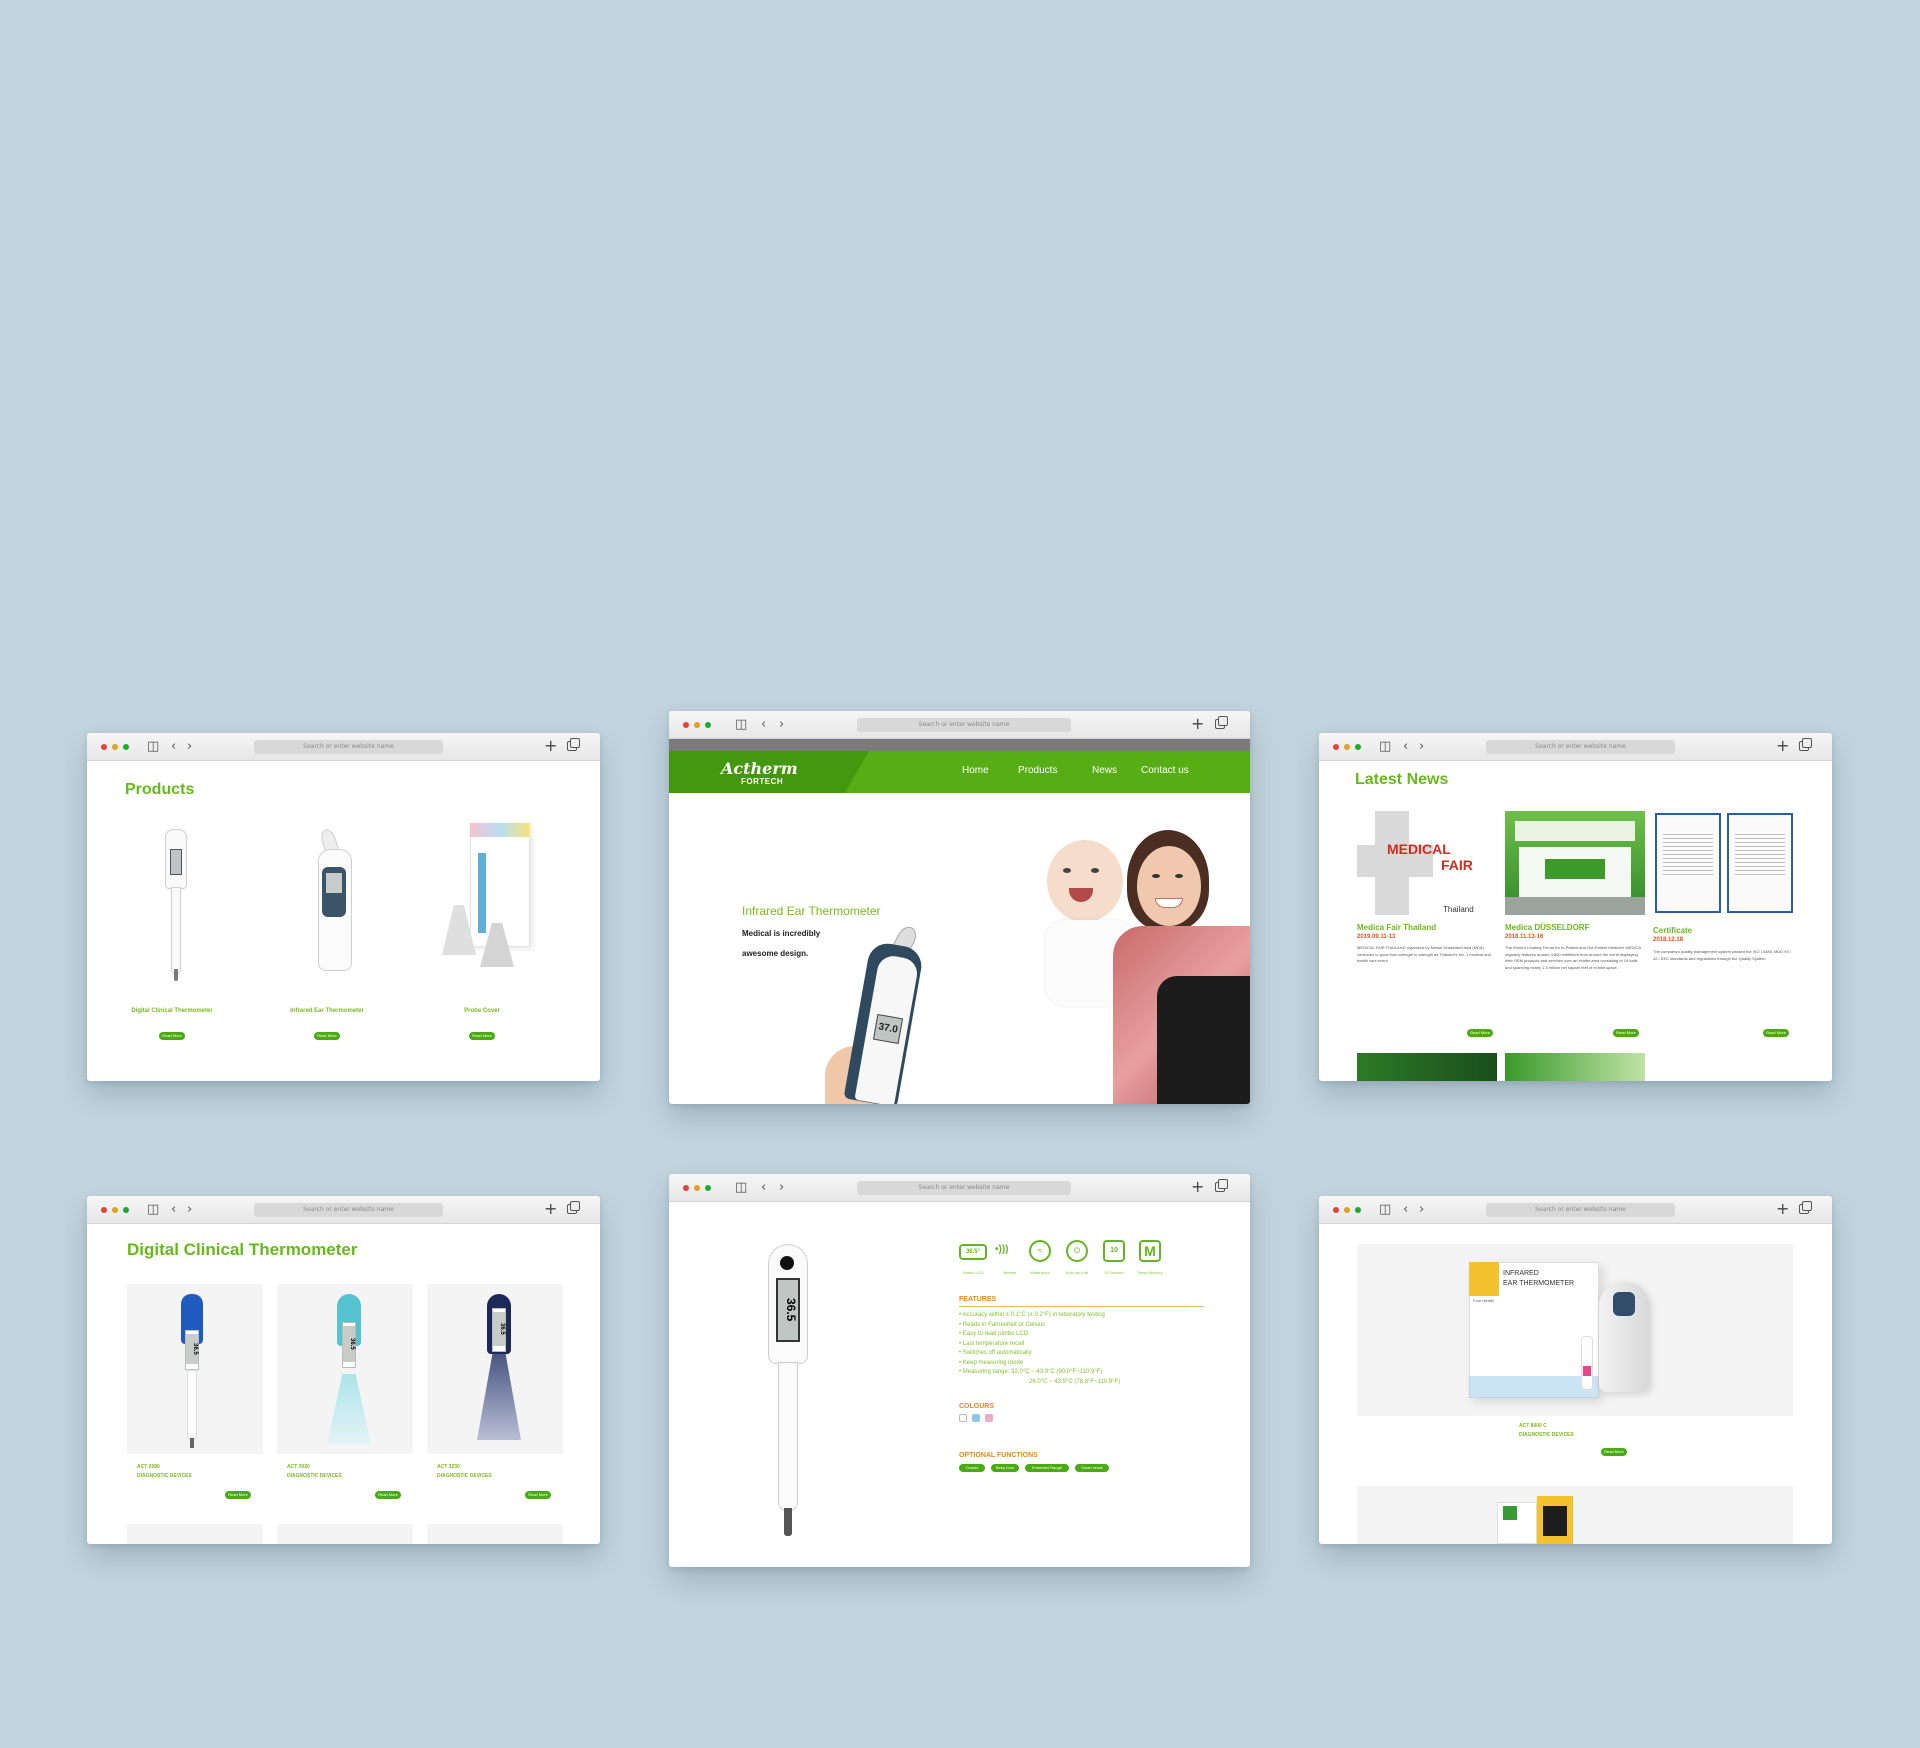 Image resolution: width=1920 pixels, height=1748 pixels. Describe the element at coordinates (1672, 930) in the screenshot. I see `news-title: Certificate` at that location.